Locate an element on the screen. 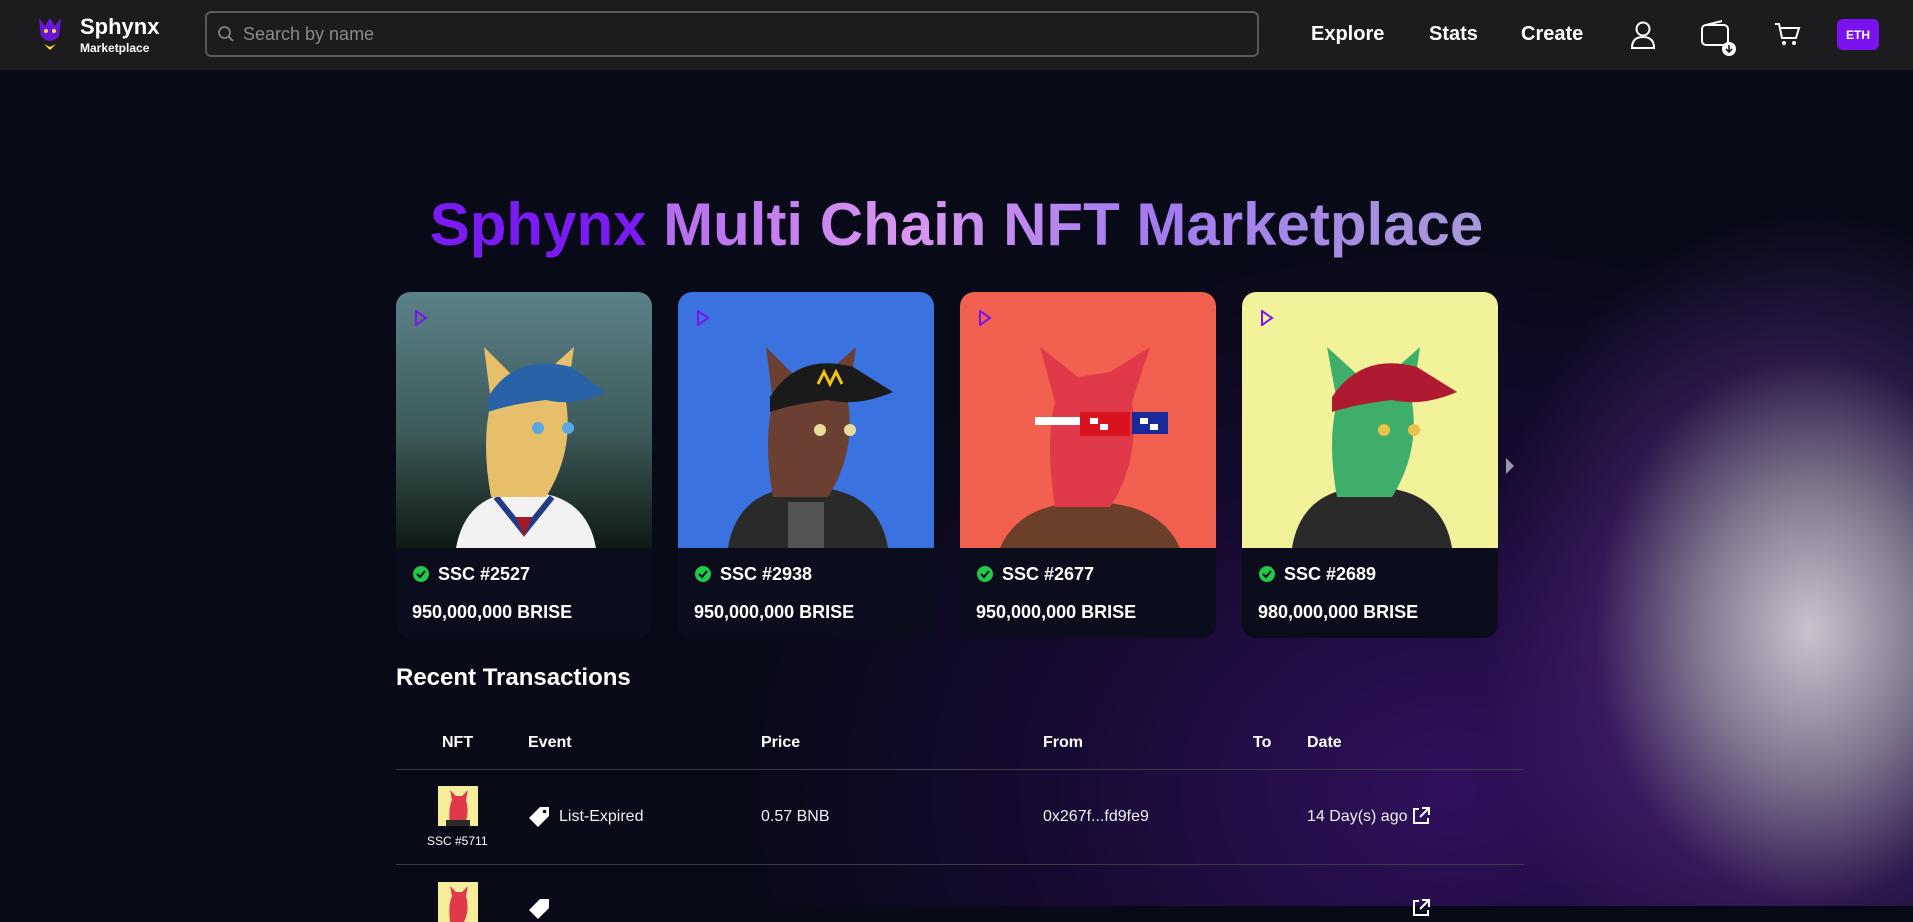 The height and width of the screenshot is (922, 1913). nft-card: SSC #2527 950,000,000 BRISE is located at coordinates (524, 465).